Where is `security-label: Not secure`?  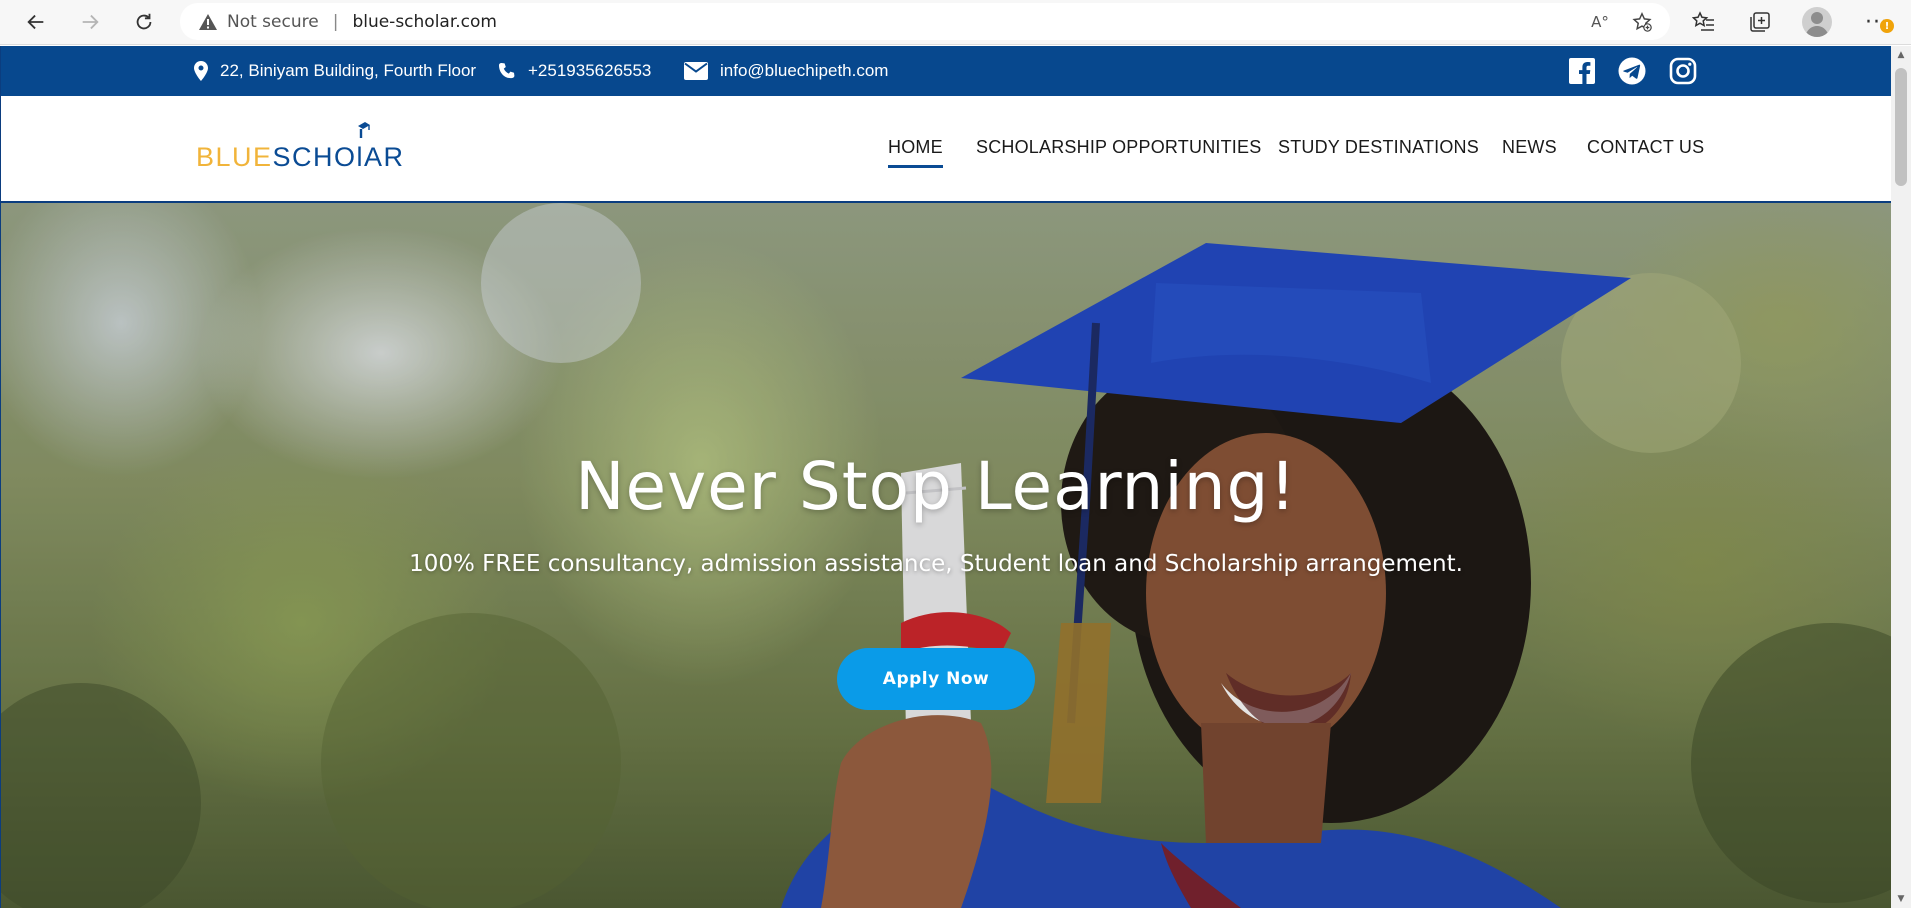
security-label: Not secure is located at coordinates (273, 22).